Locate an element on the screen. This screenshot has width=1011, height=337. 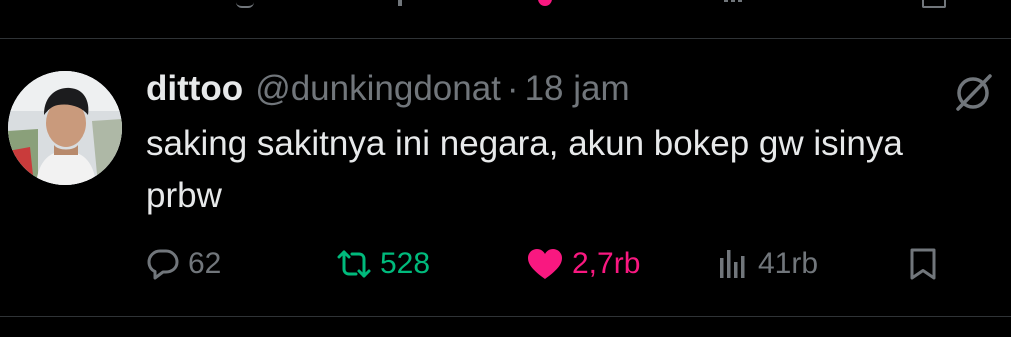
tweet-actions: 62 528 2,7rb 41rb is located at coordinates (546, 264).